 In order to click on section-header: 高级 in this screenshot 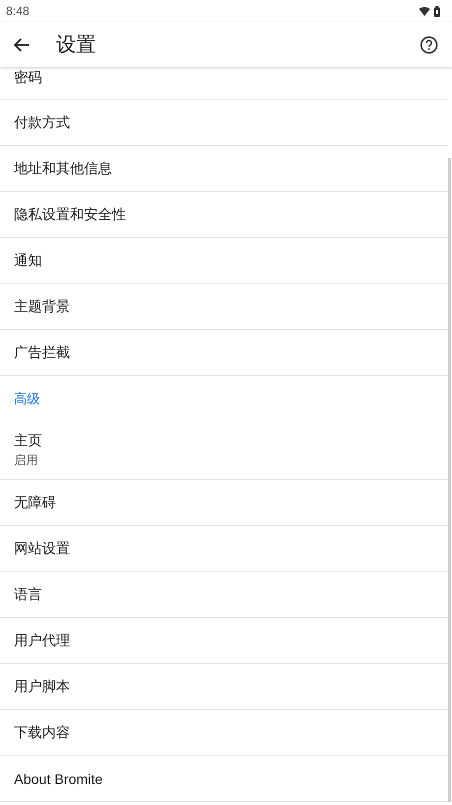, I will do `click(27, 399)`.